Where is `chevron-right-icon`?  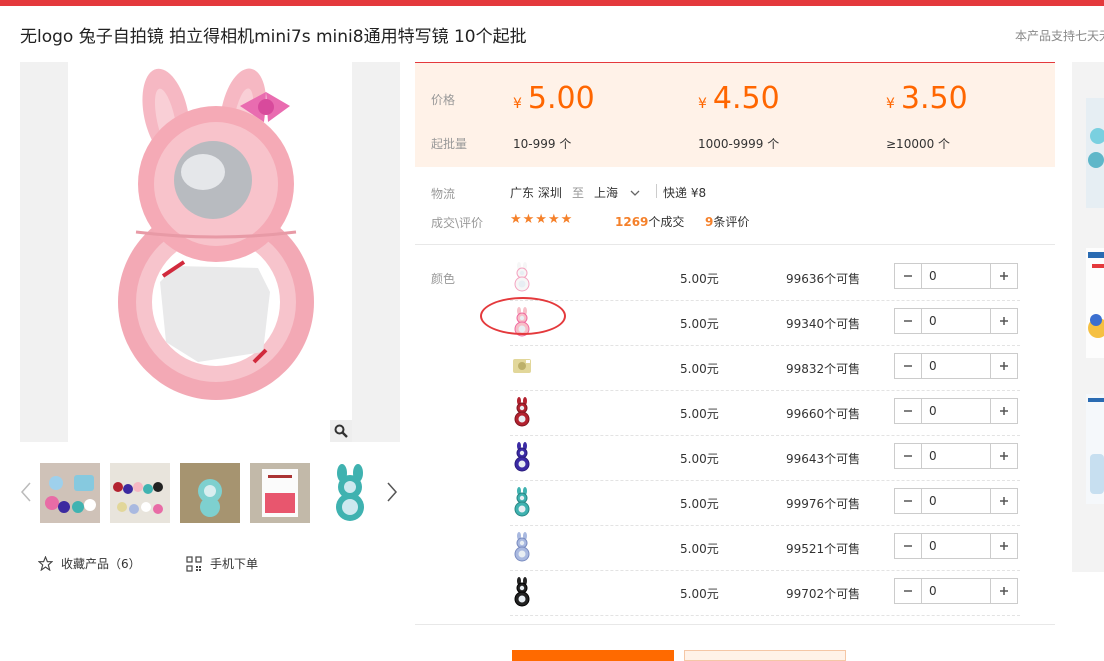
chevron-right-icon is located at coordinates (392, 492).